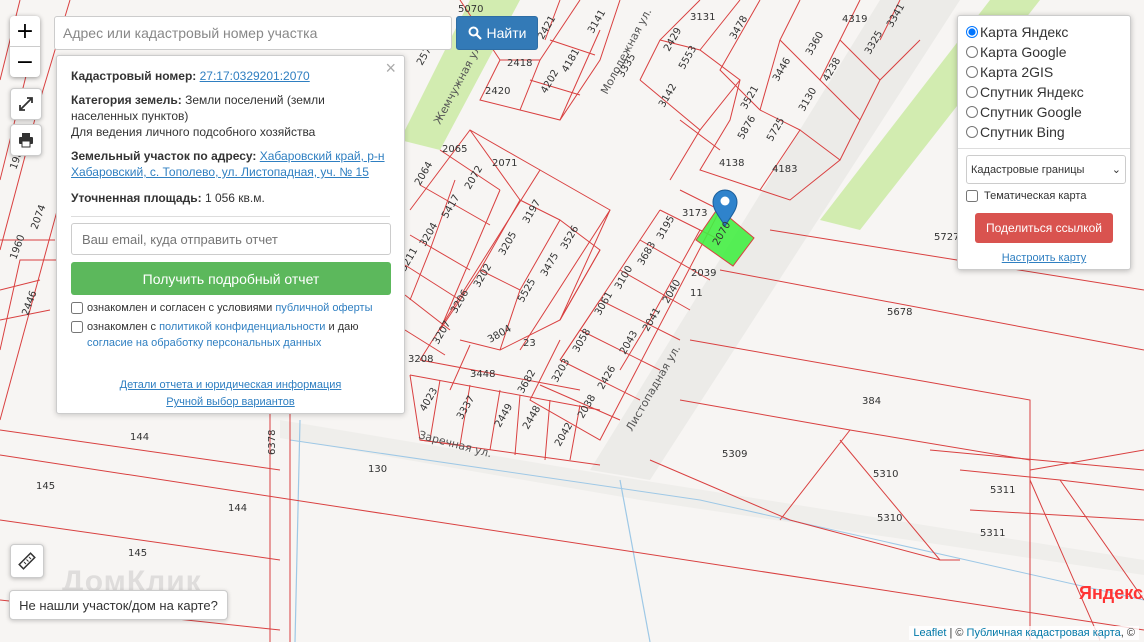 Image resolution: width=1144 pixels, height=642 pixels. I want to click on parcel-label: 2420, so click(497, 91).